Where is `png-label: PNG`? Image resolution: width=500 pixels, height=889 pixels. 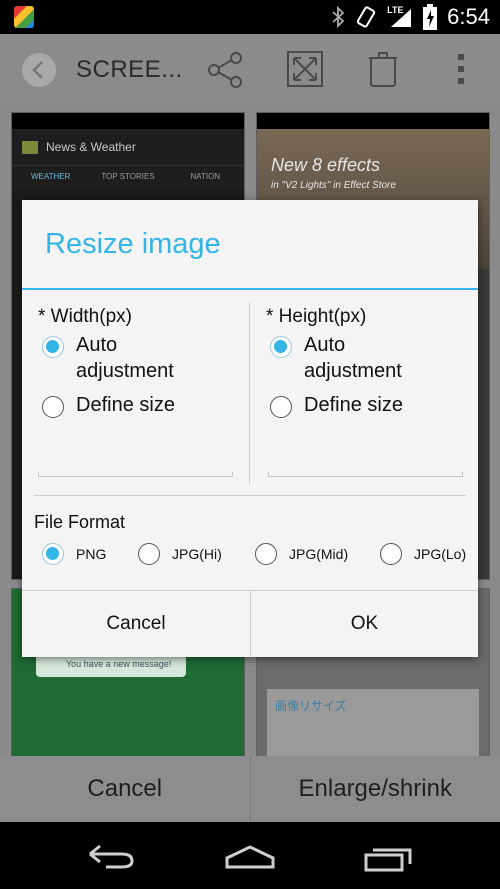
png-label: PNG is located at coordinates (91, 554).